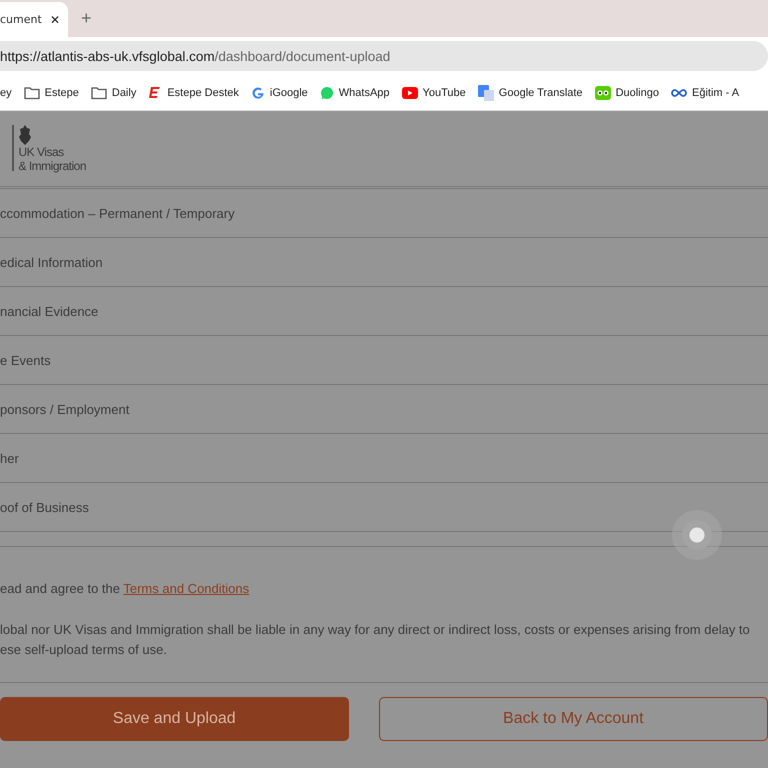 This screenshot has width=768, height=768. What do you see at coordinates (327, 93) in the screenshot?
I see `chat-bubble-icon` at bounding box center [327, 93].